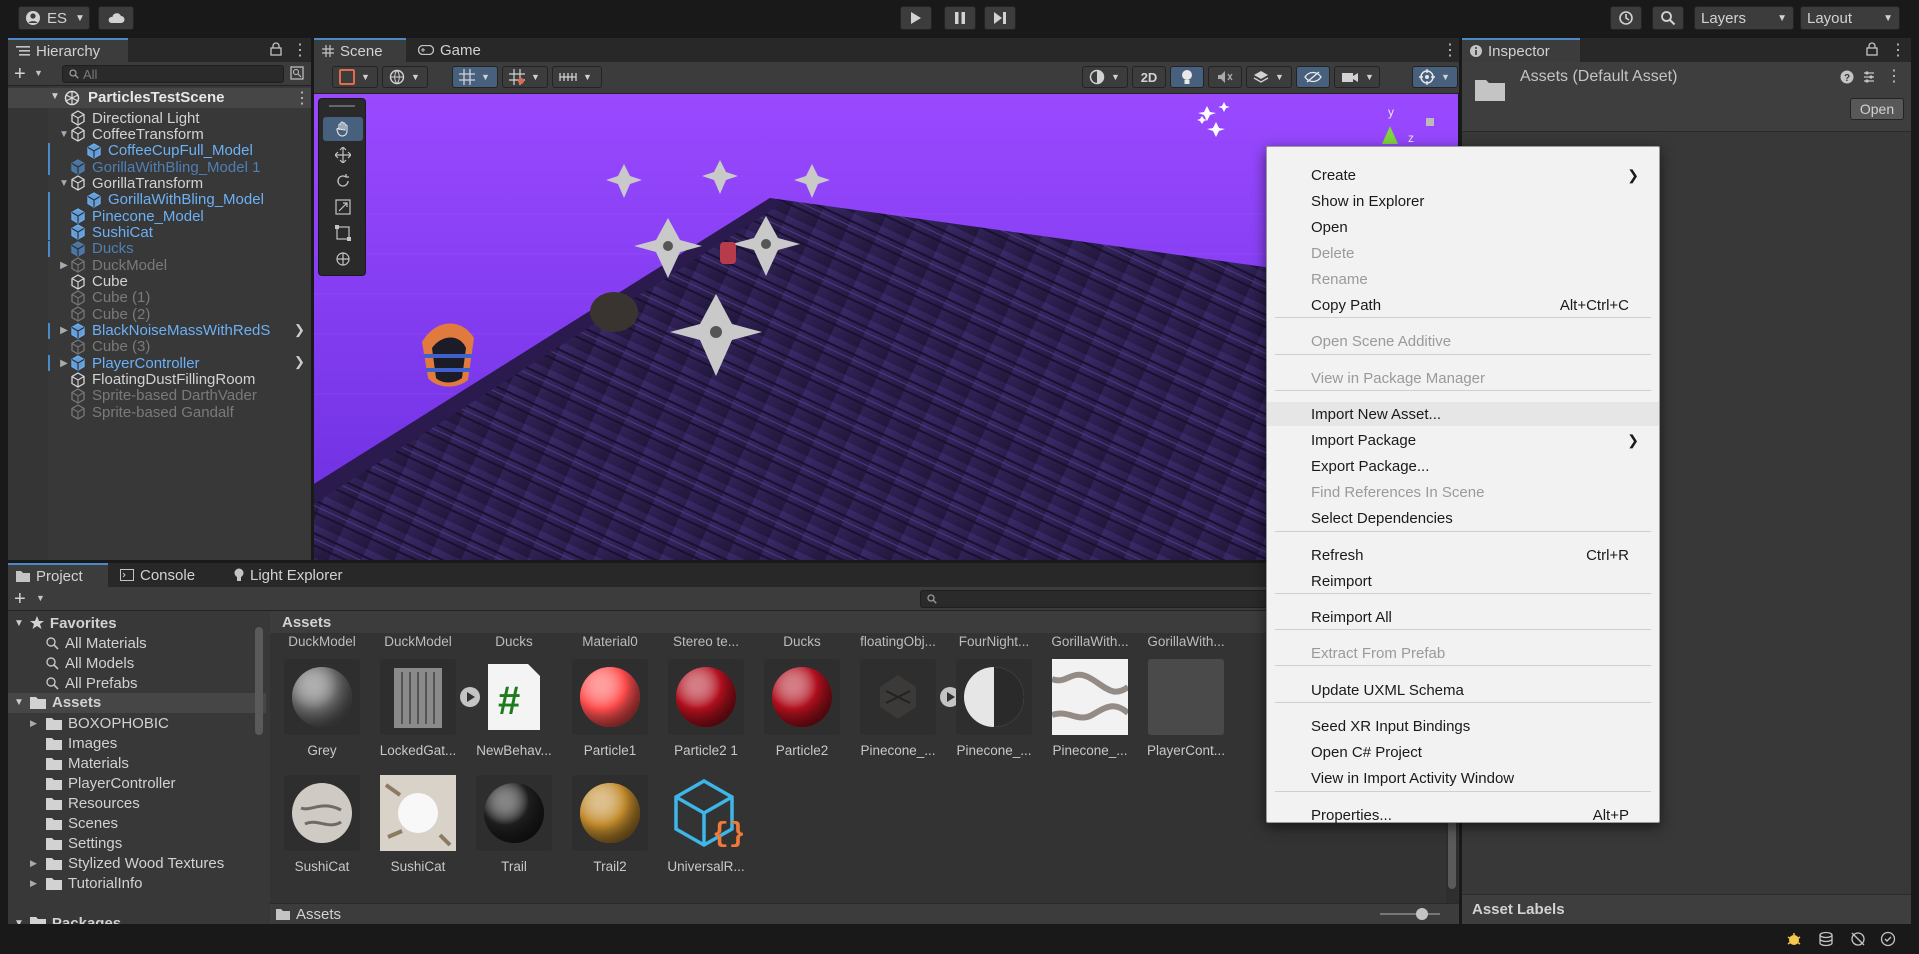 Image resolution: width=1919 pixels, height=954 pixels. I want to click on context-menu-item: Copy Path Alt+Ctrl+C, so click(1463, 305).